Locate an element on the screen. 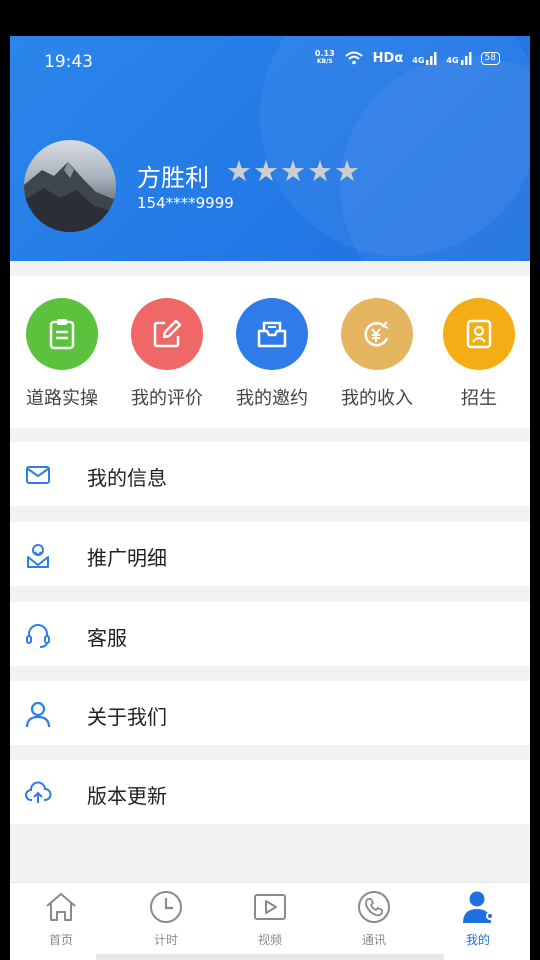 The height and width of the screenshot is (960, 540). menu-item-customer-service: 客服 is located at coordinates (270, 634).